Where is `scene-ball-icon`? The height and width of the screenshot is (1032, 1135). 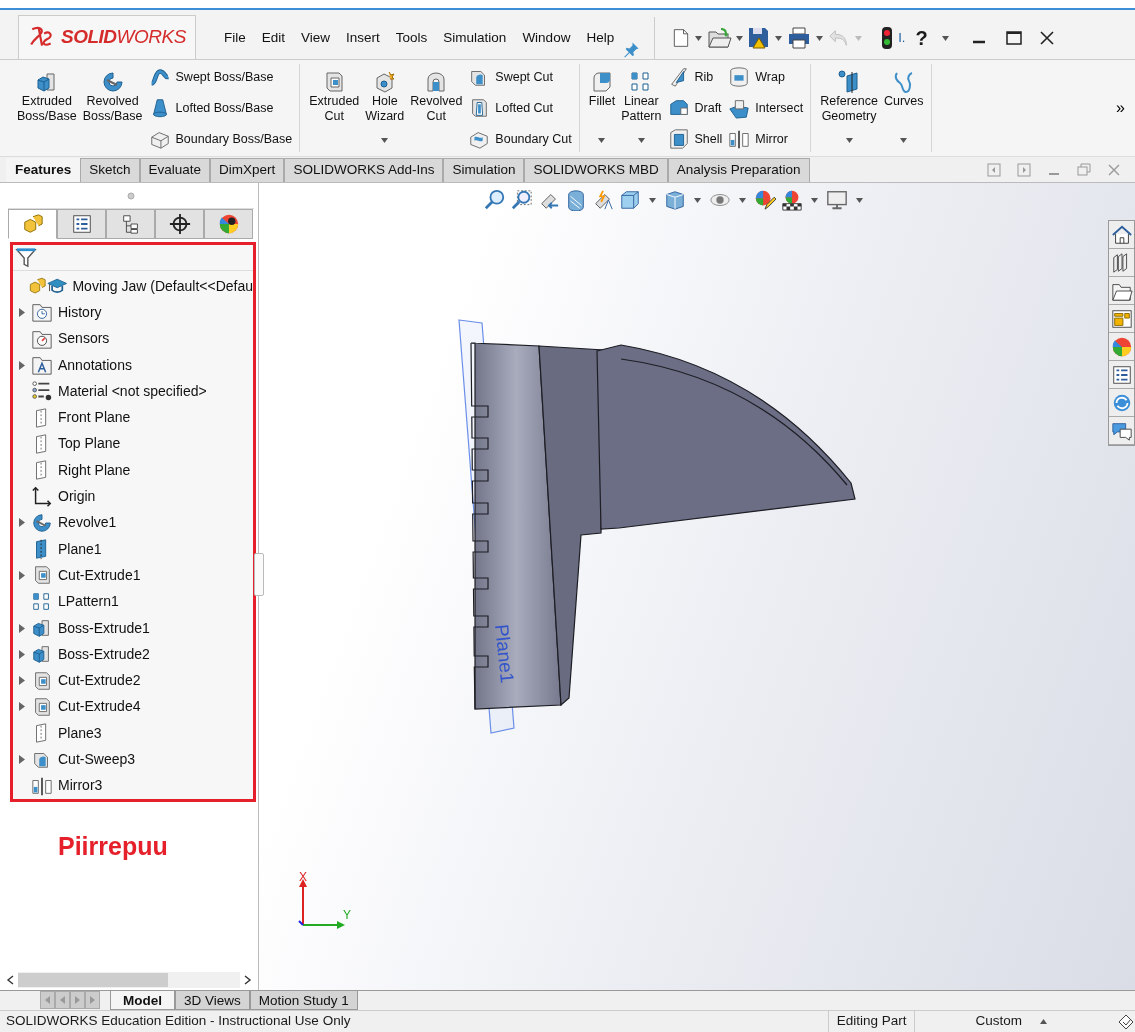
scene-ball-icon is located at coordinates (792, 200).